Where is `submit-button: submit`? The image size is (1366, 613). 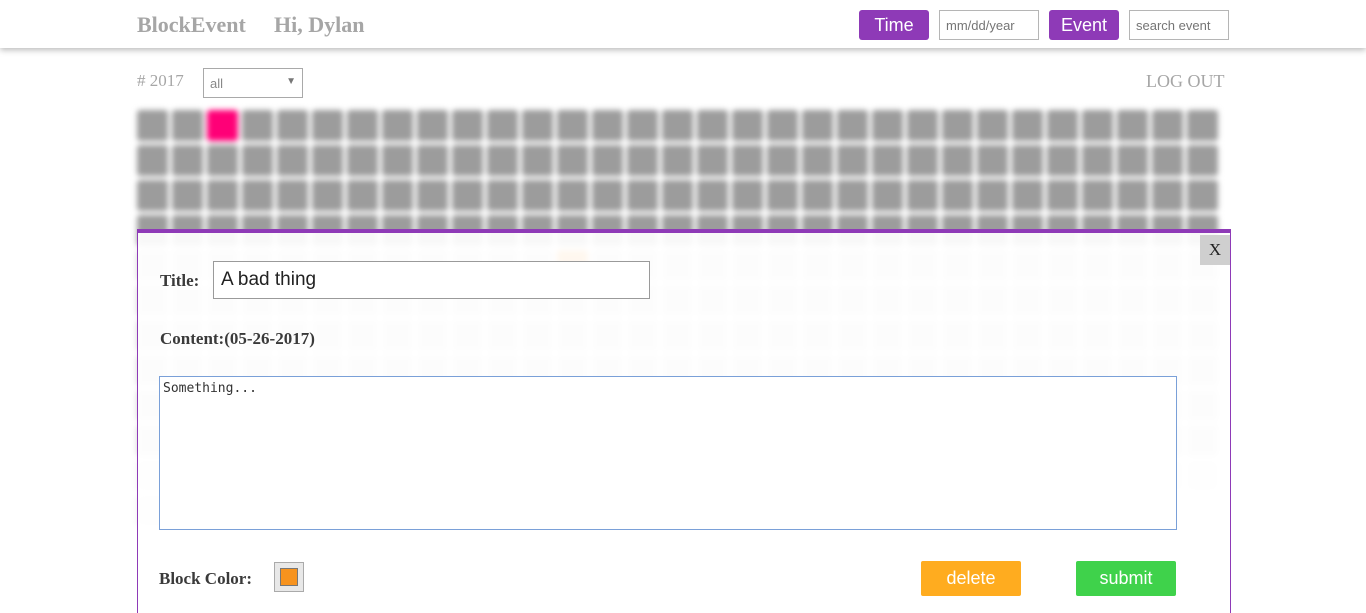 submit-button: submit is located at coordinates (1126, 578).